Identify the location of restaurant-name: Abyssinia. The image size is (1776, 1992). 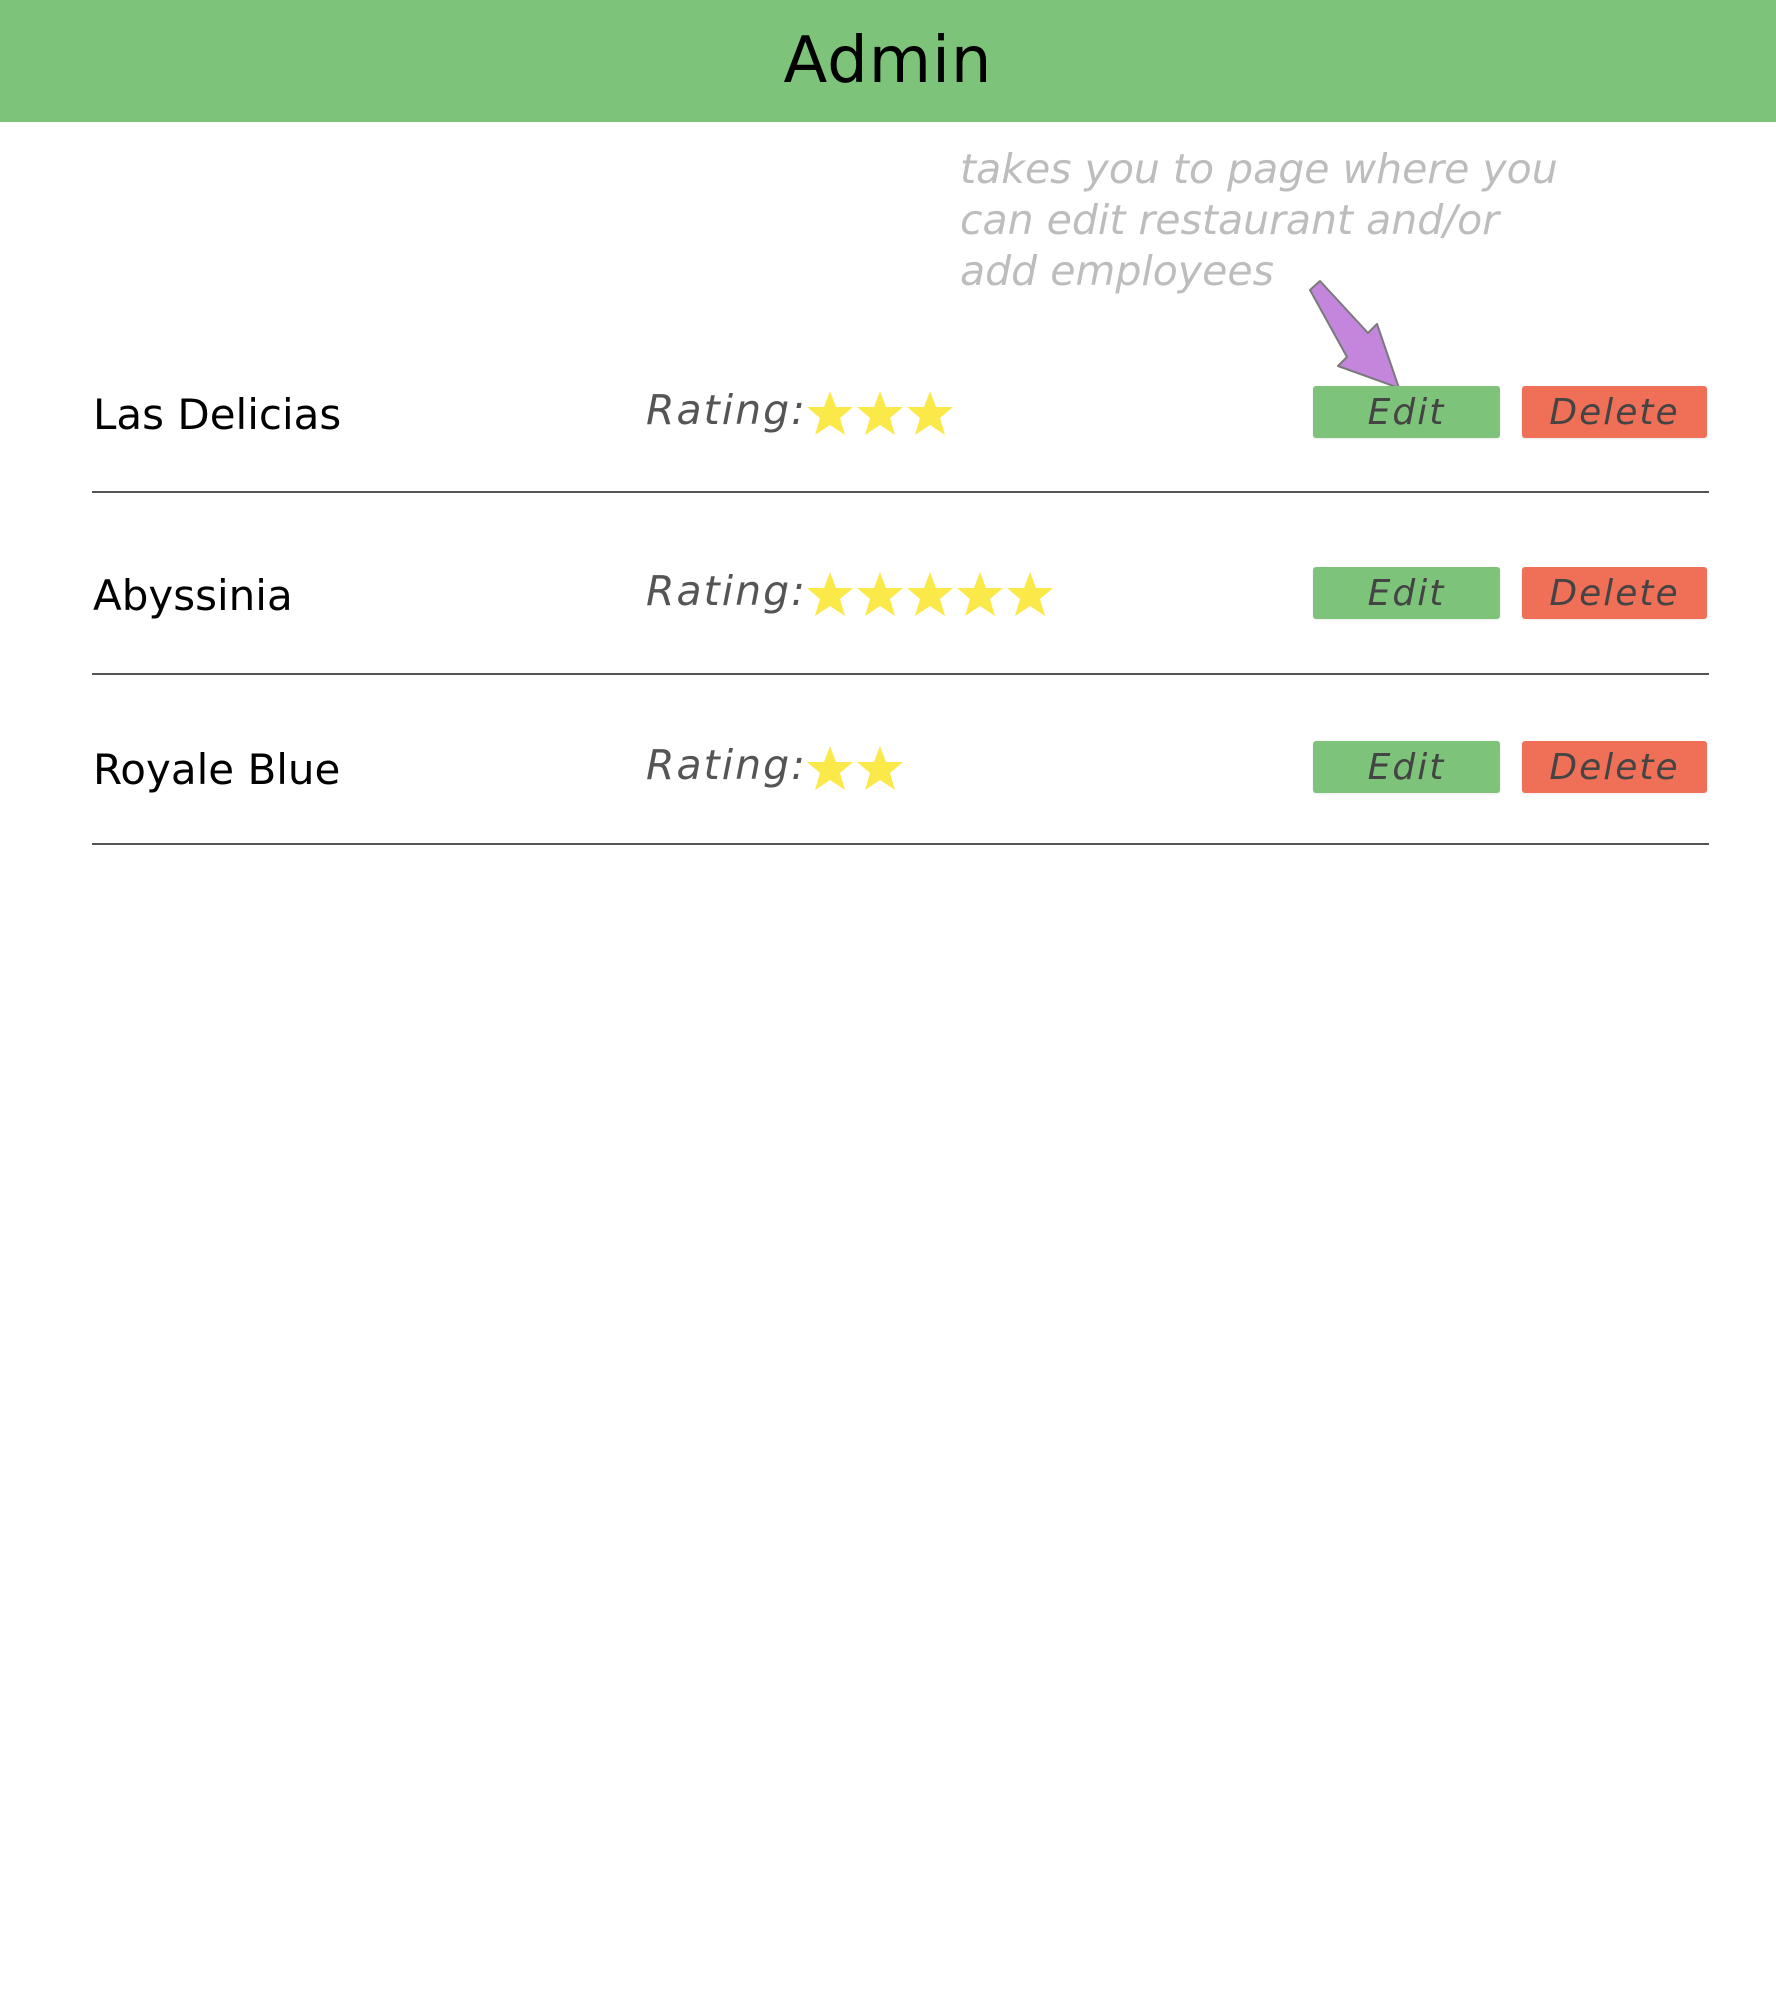
(193, 595).